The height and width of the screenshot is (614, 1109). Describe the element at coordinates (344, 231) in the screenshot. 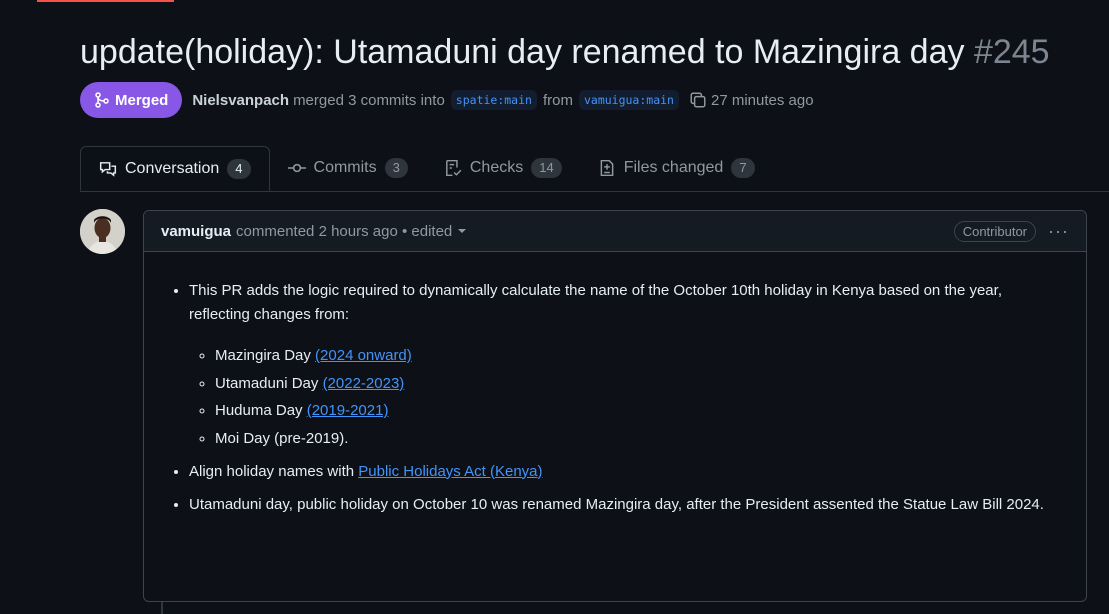

I see `comment-action: commented 2 hours ago • edited` at that location.